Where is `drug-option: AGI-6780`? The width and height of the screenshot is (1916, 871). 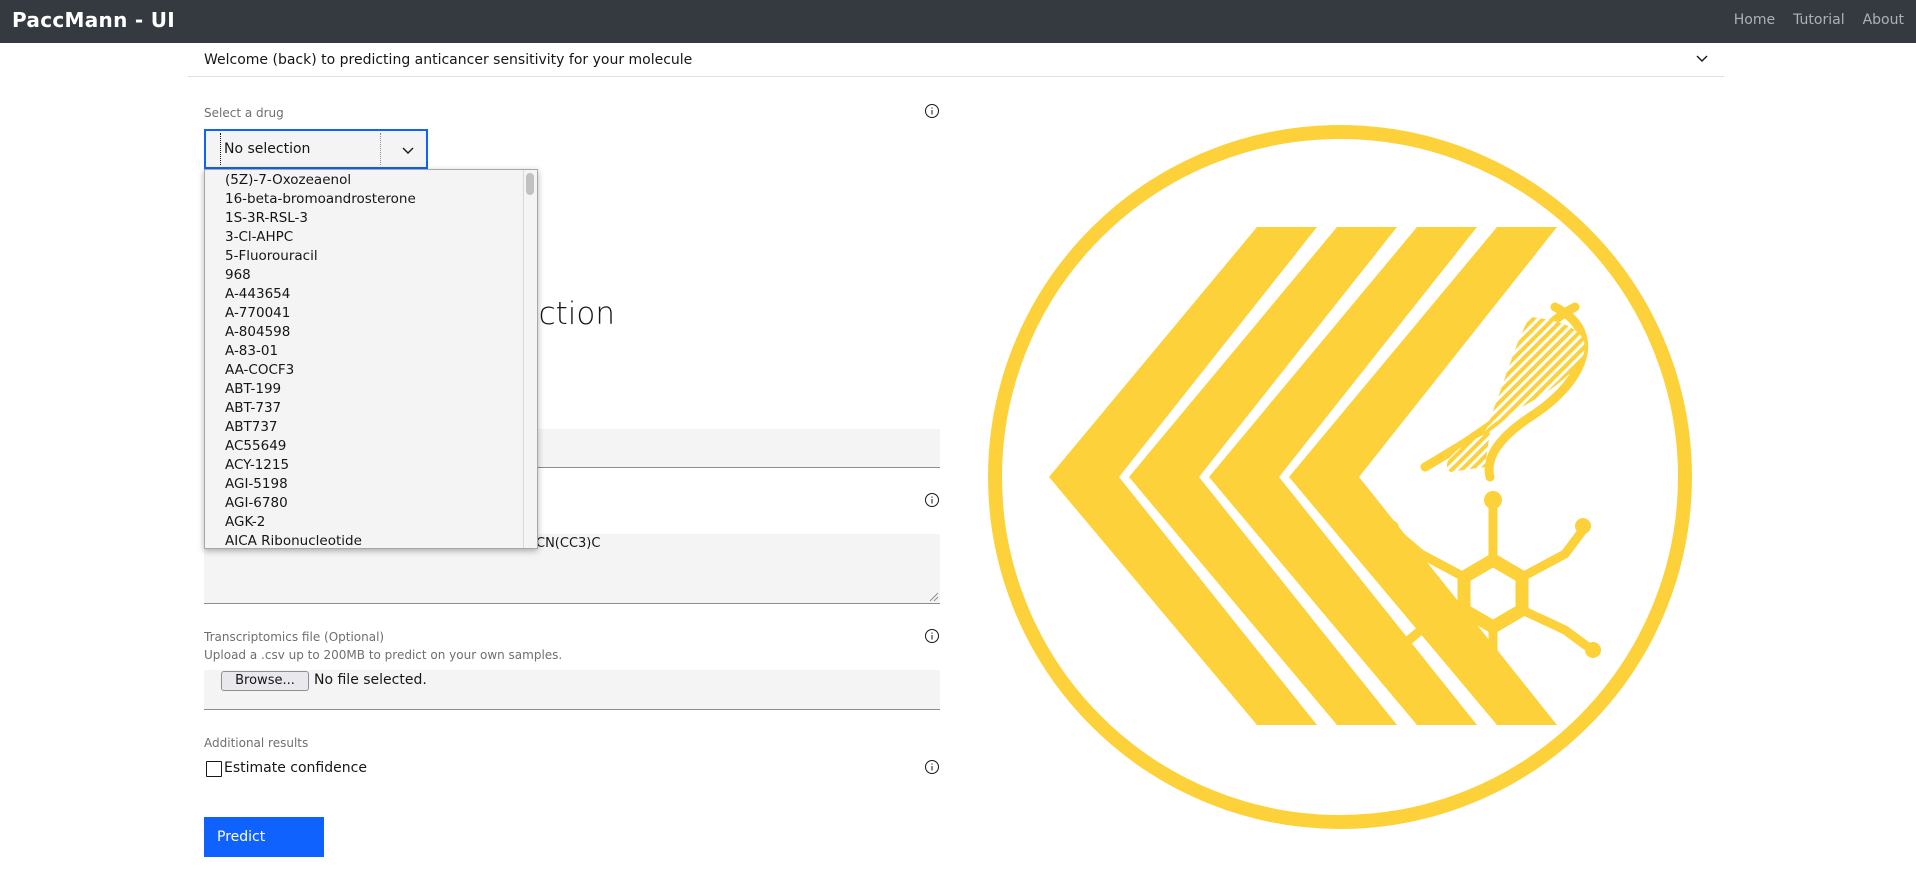 drug-option: AGI-6780 is located at coordinates (320, 503).